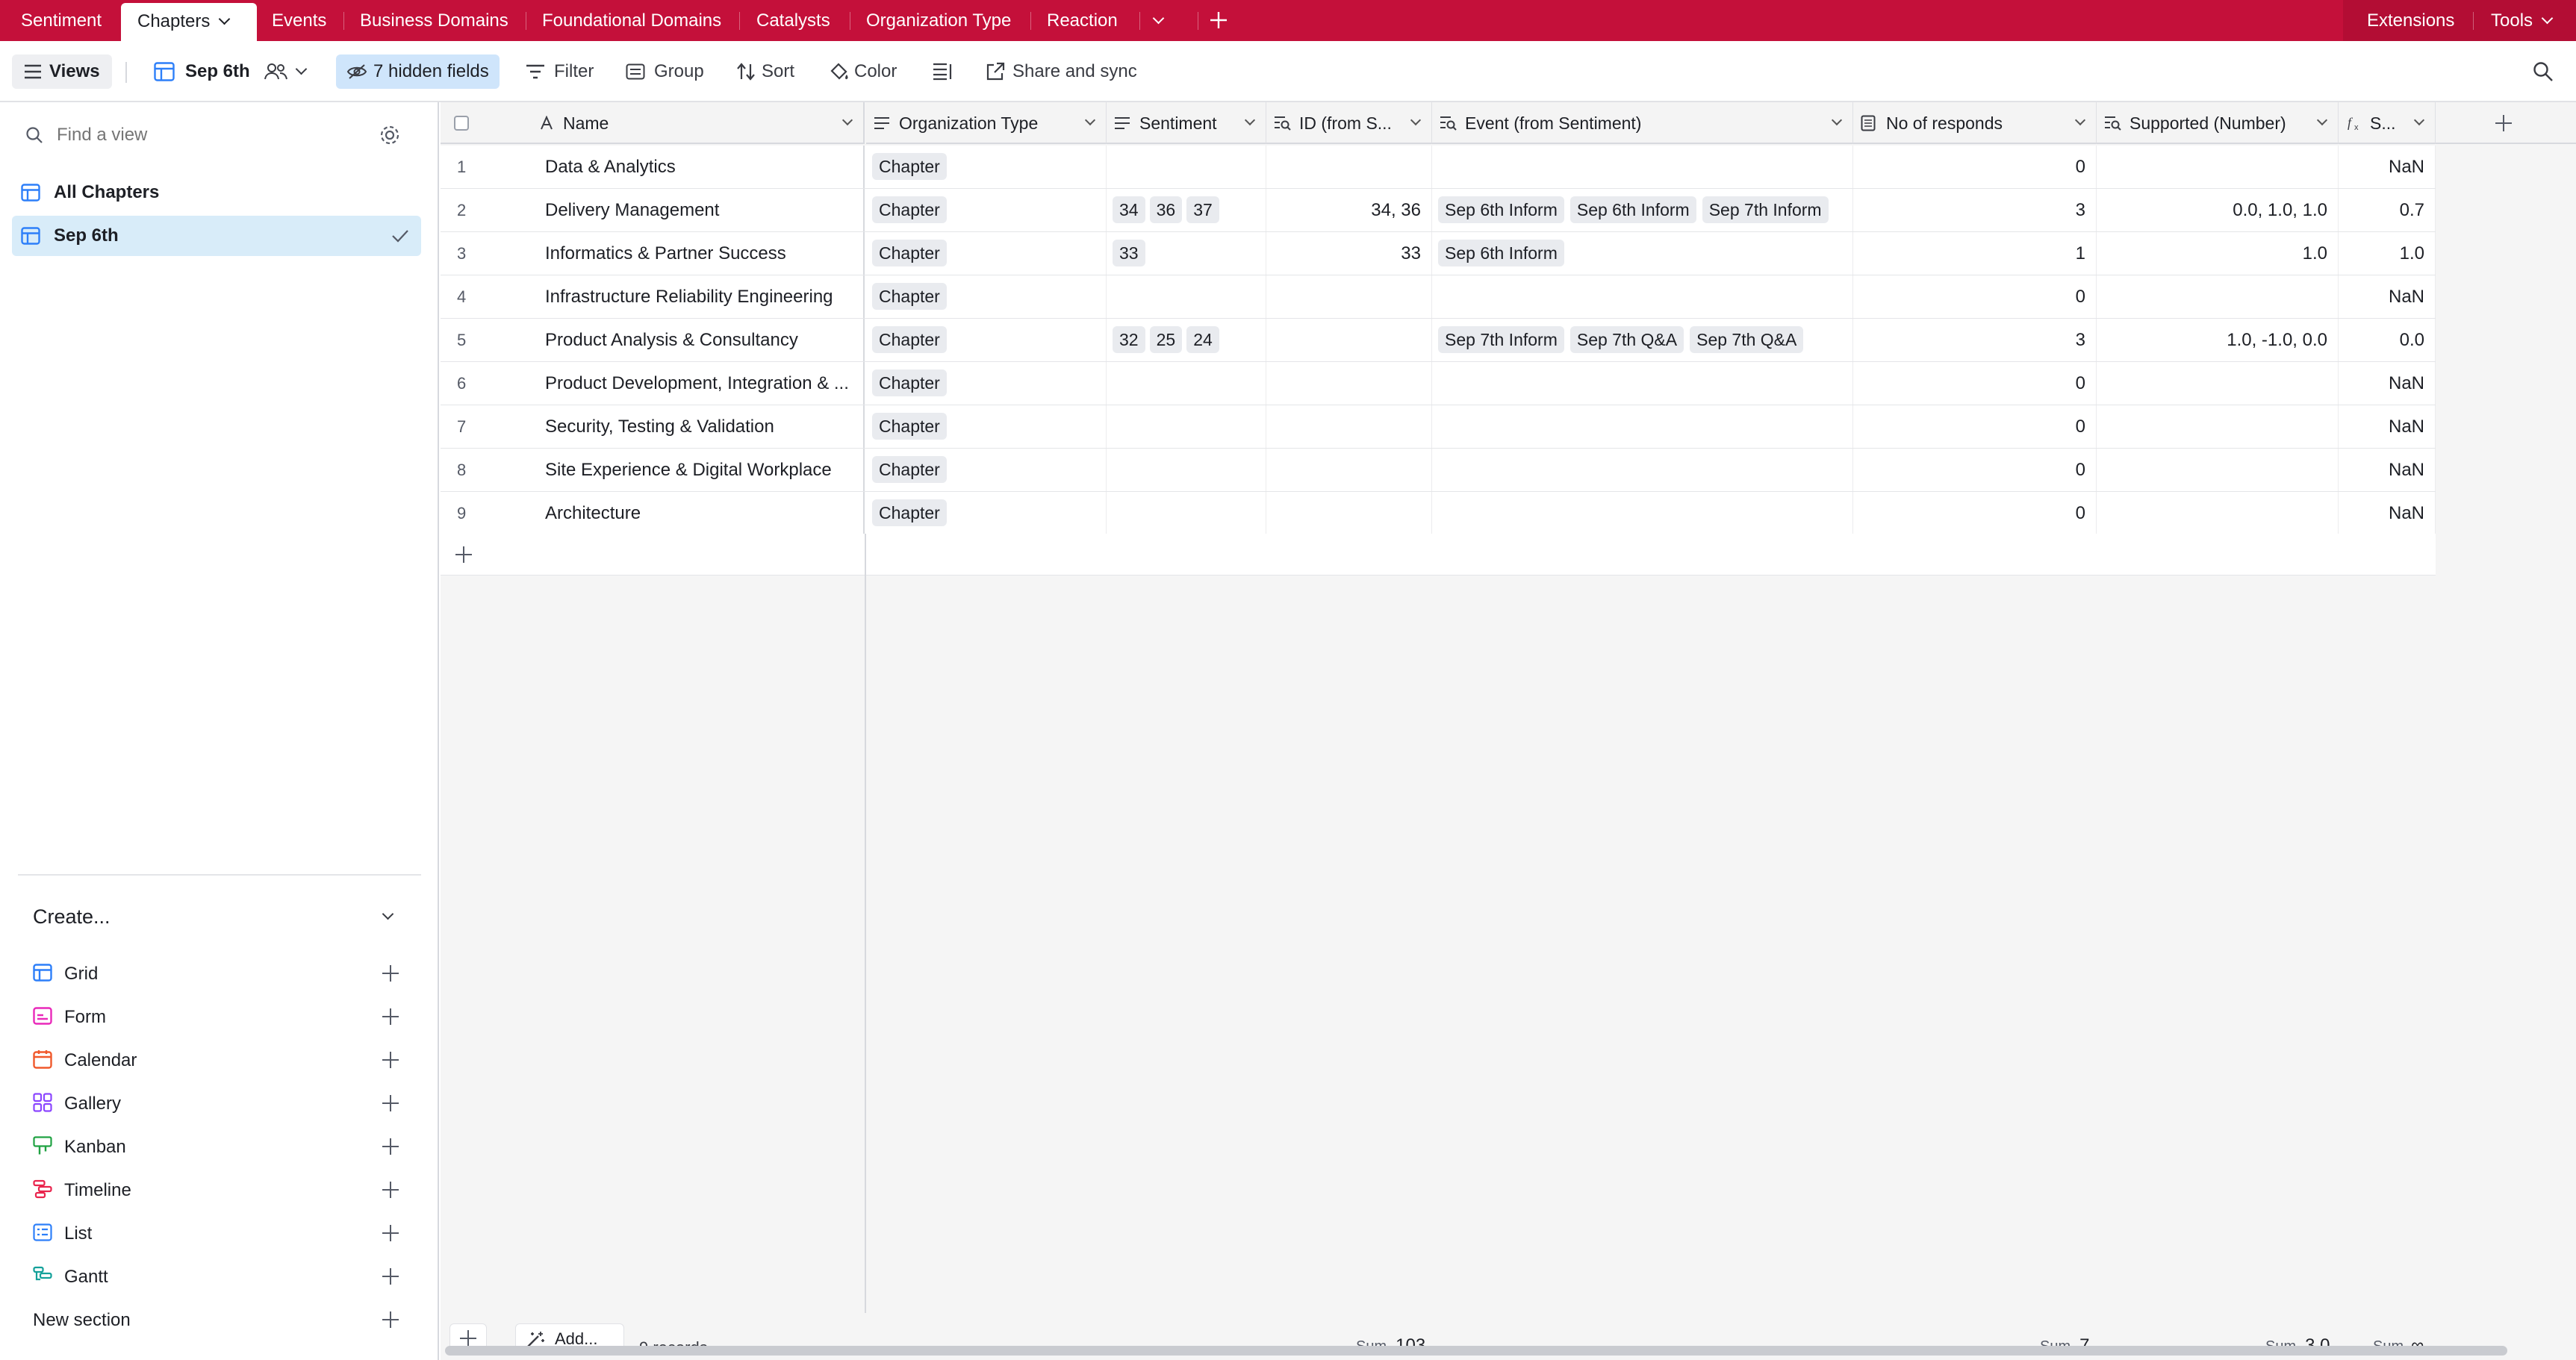  Describe the element at coordinates (488, 513) in the screenshot. I see `row-number: 9` at that location.